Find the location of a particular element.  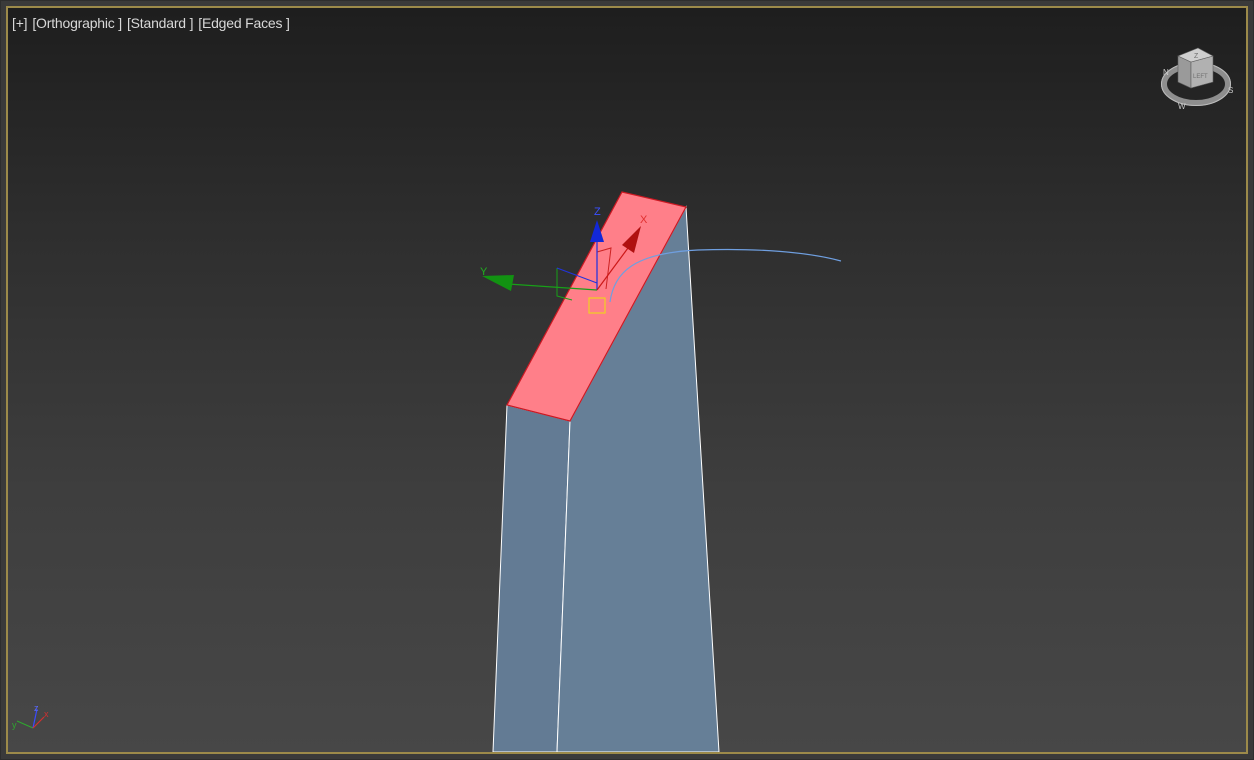

viewcube-face-label: LEFT is located at coordinates (1200, 77).